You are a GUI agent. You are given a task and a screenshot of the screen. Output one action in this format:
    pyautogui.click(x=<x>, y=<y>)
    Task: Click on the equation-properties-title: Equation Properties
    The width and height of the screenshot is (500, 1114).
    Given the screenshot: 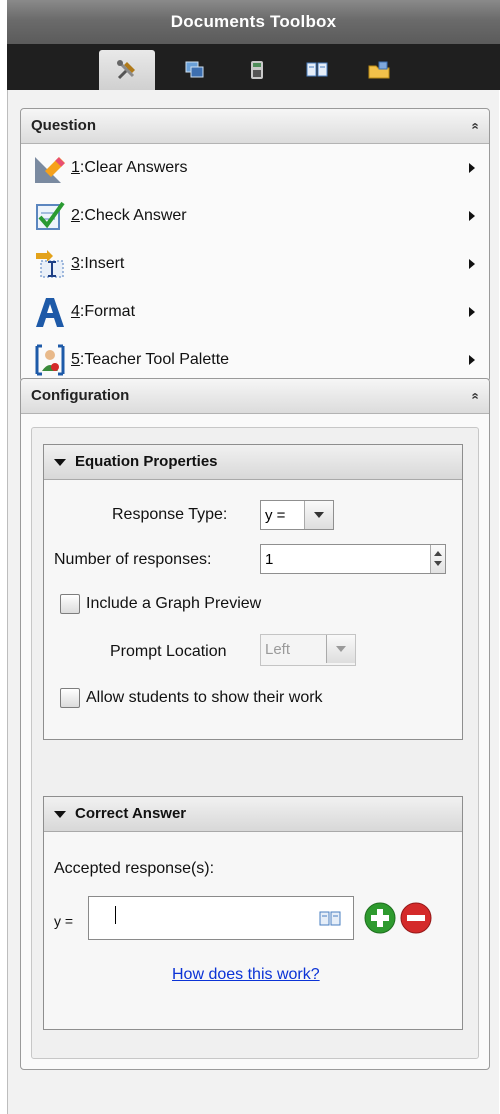 What is the action you would take?
    pyautogui.click(x=146, y=461)
    